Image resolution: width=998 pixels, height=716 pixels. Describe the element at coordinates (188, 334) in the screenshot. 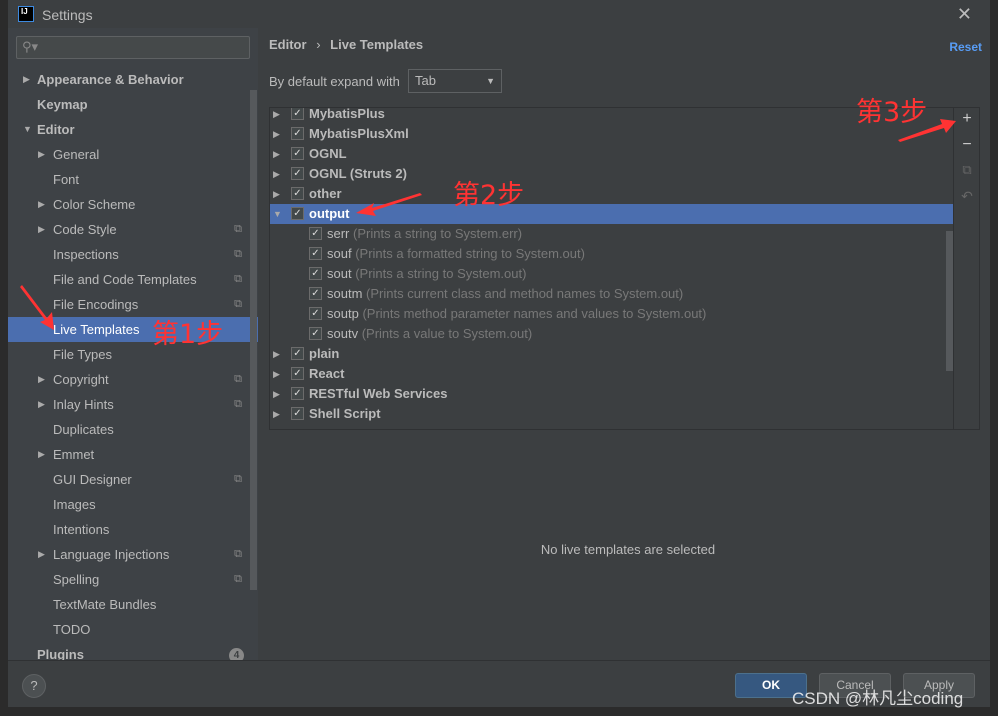

I see `step1-annotation: 第1步` at that location.